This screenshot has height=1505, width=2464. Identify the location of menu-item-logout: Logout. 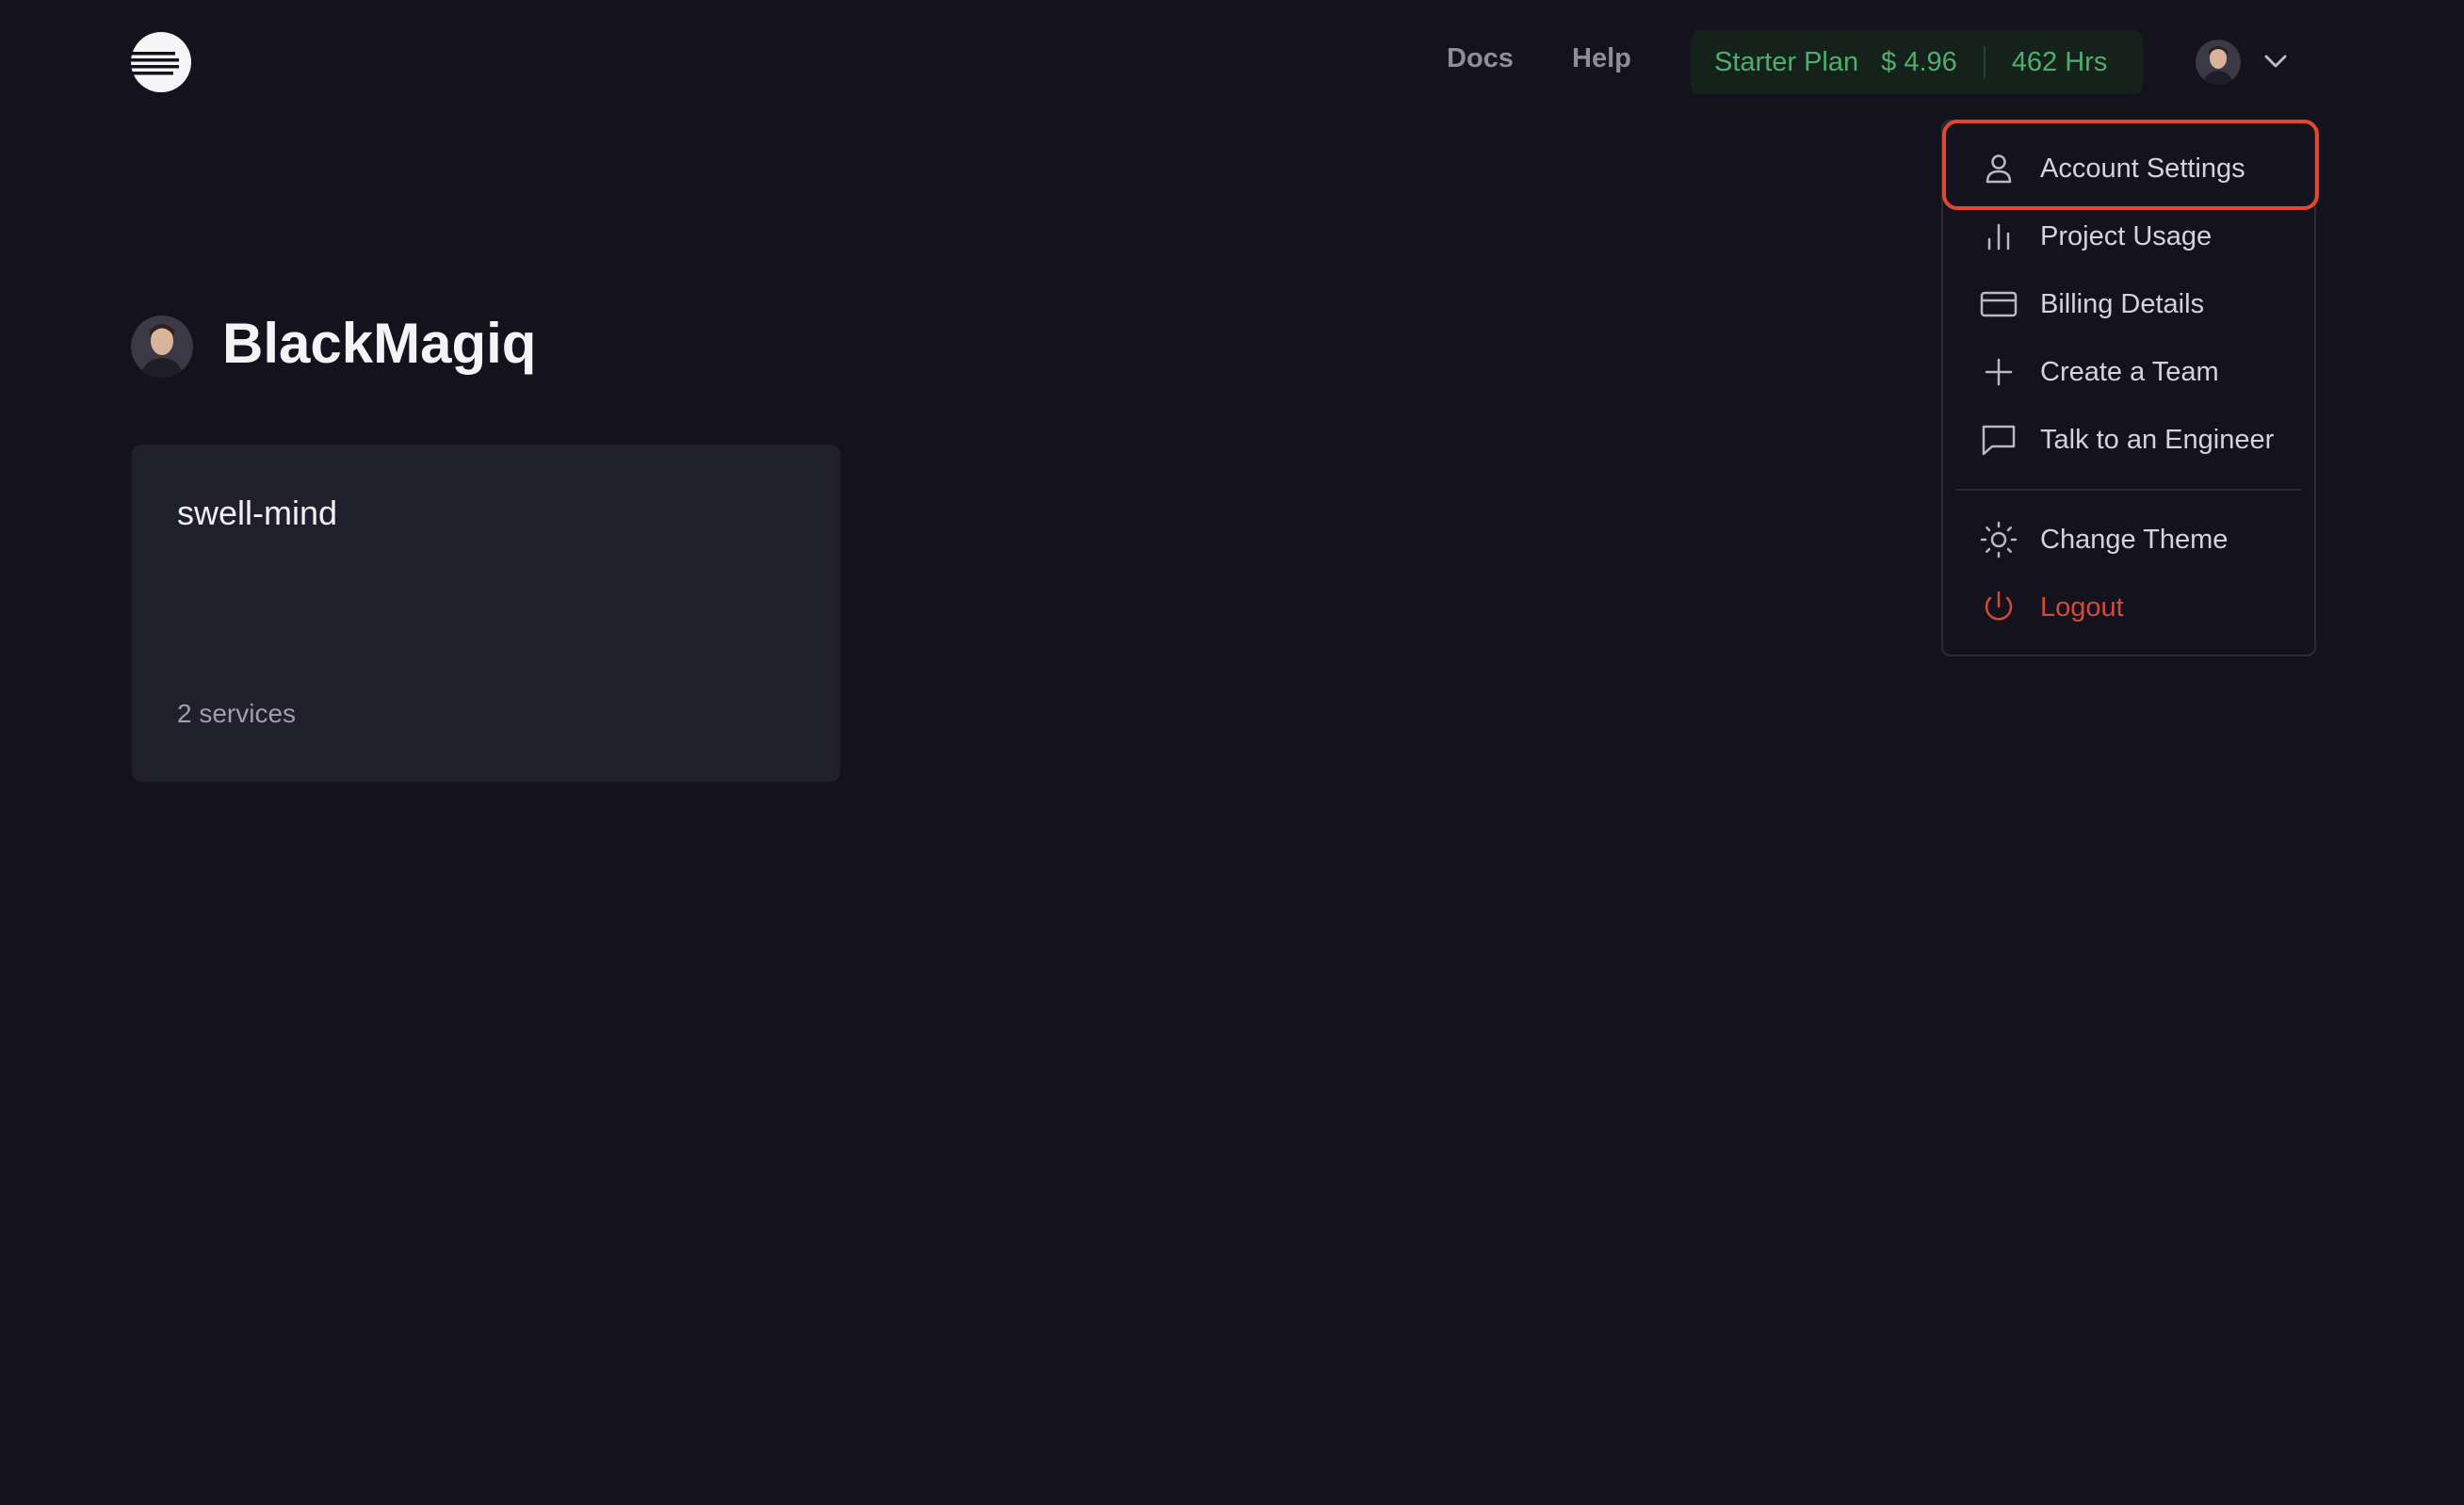
(2128, 607).